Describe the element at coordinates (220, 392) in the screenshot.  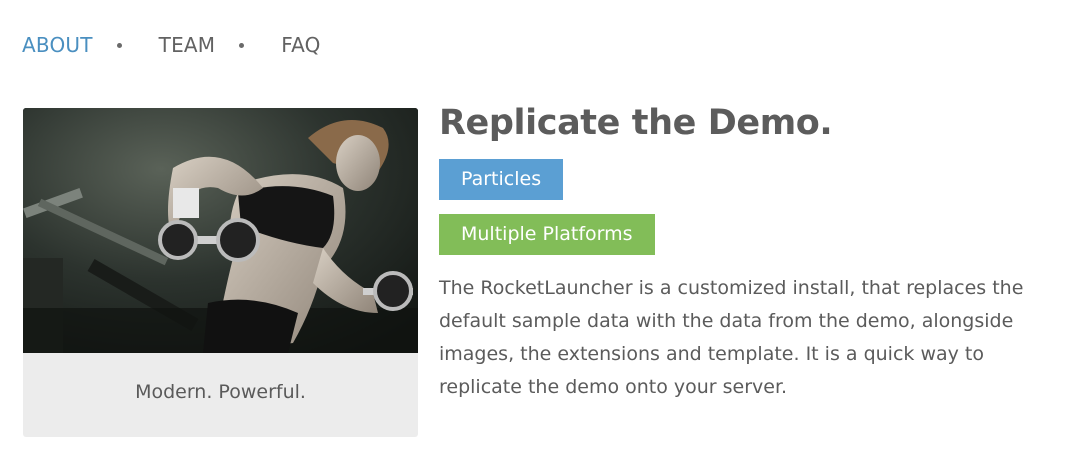
I see `card-caption: Modern. Powerful.` at that location.